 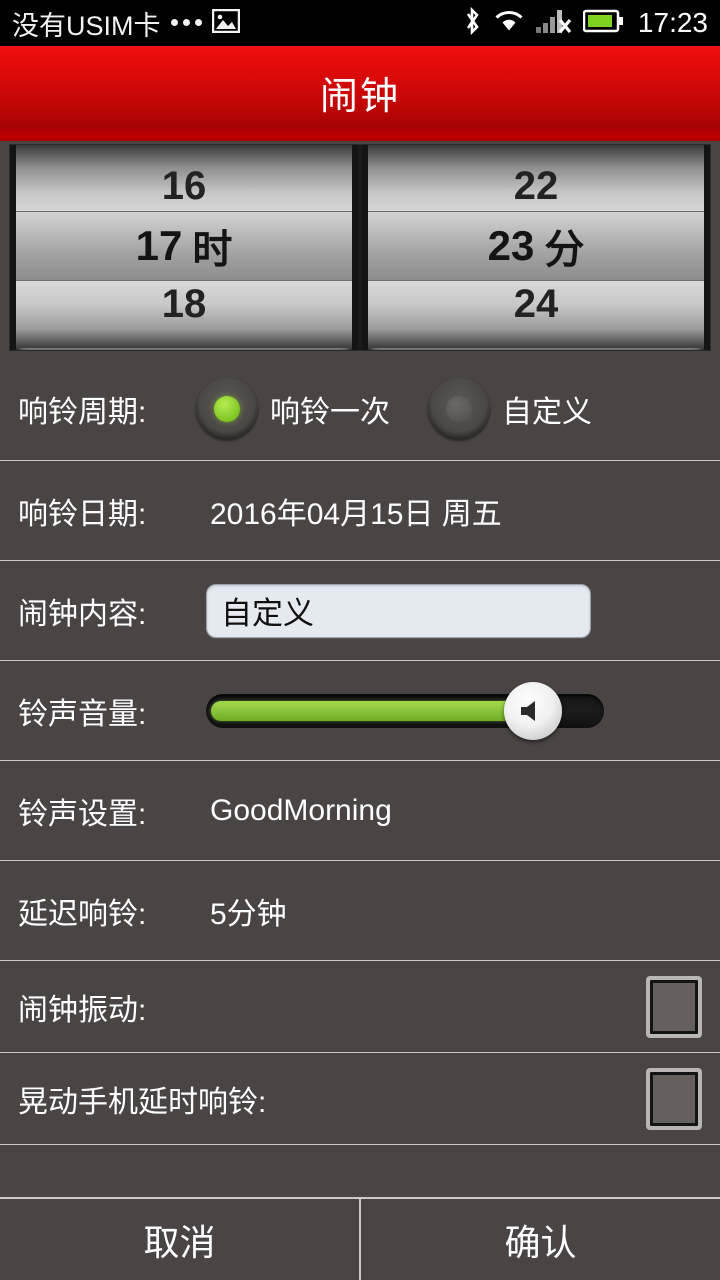 I want to click on hour-next-cell: 18, so click(x=184, y=314).